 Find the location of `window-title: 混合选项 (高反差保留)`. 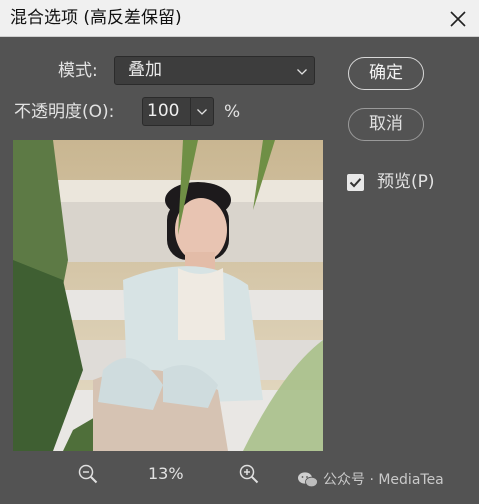

window-title: 混合选项 (高反差保留) is located at coordinates (96, 18).